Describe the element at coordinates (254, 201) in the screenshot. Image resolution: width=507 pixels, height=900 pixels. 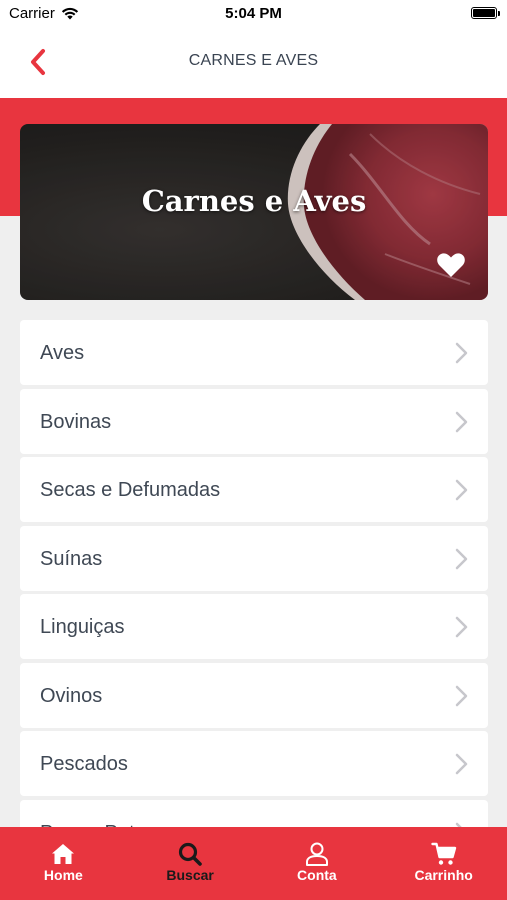
I see `banner-title: Carnes e Aves` at that location.